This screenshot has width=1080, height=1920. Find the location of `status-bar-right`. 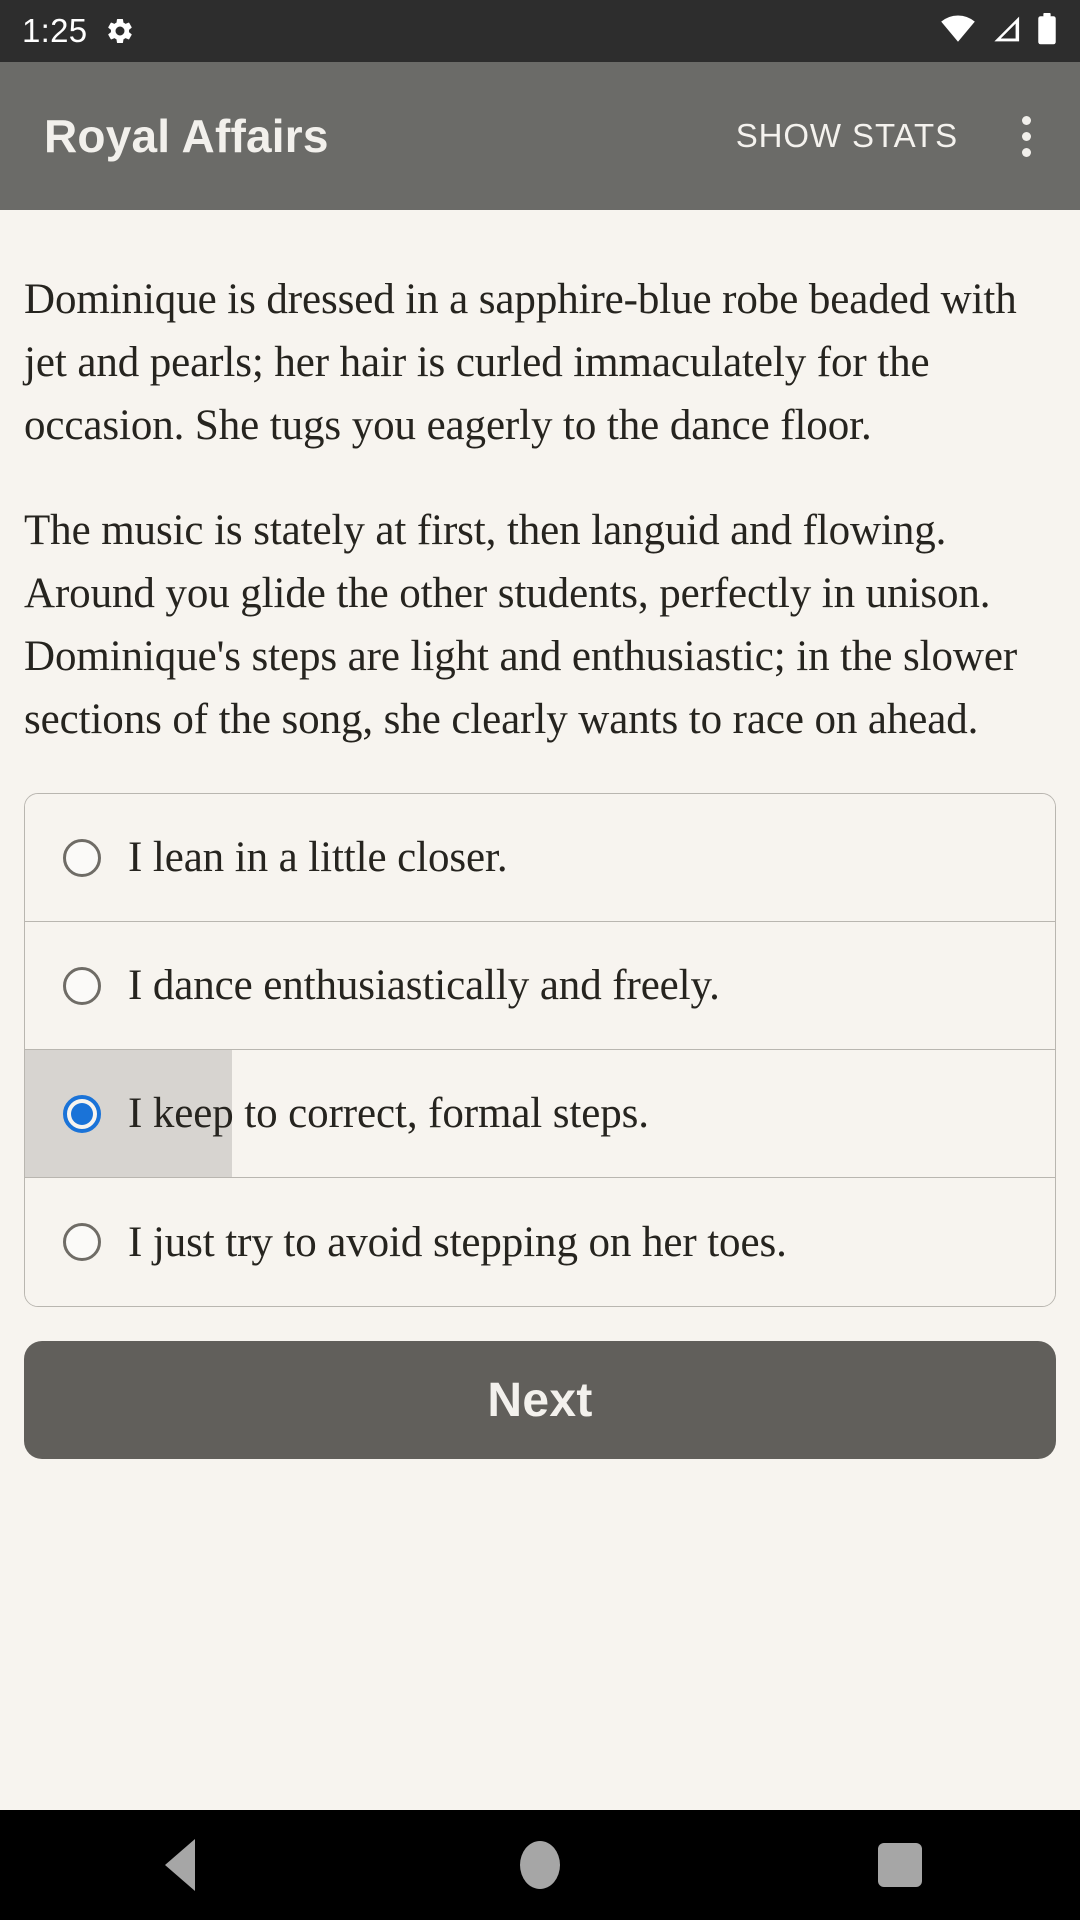

status-bar-right is located at coordinates (999, 31).